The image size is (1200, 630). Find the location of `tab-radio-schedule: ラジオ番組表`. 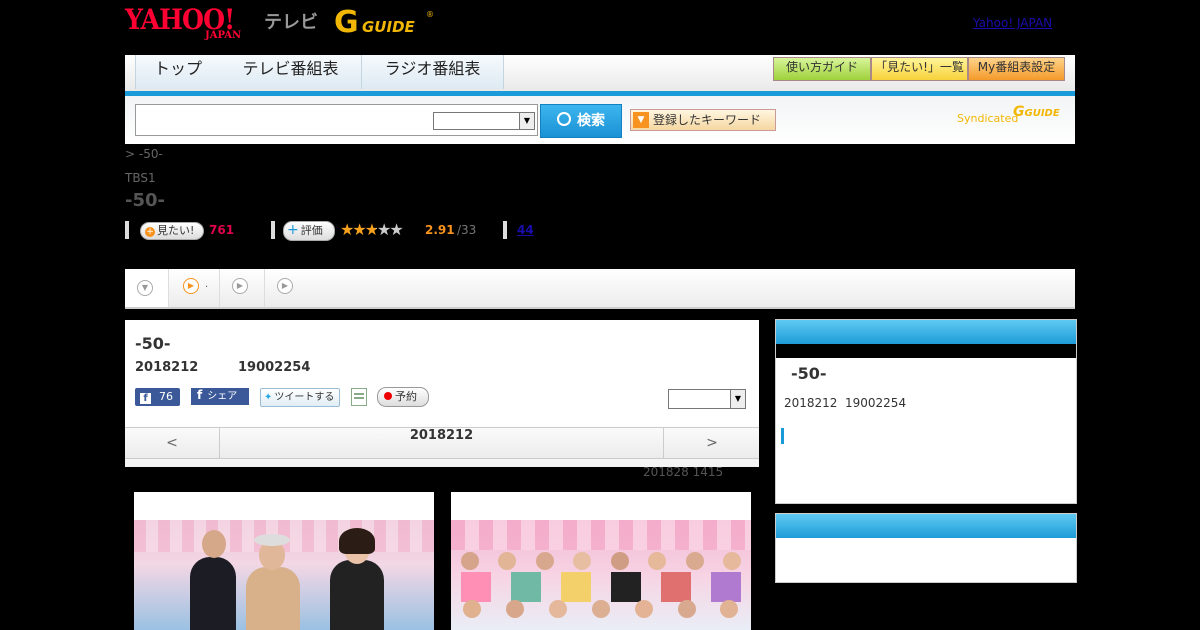

tab-radio-schedule: ラジオ番組表 is located at coordinates (433, 72).